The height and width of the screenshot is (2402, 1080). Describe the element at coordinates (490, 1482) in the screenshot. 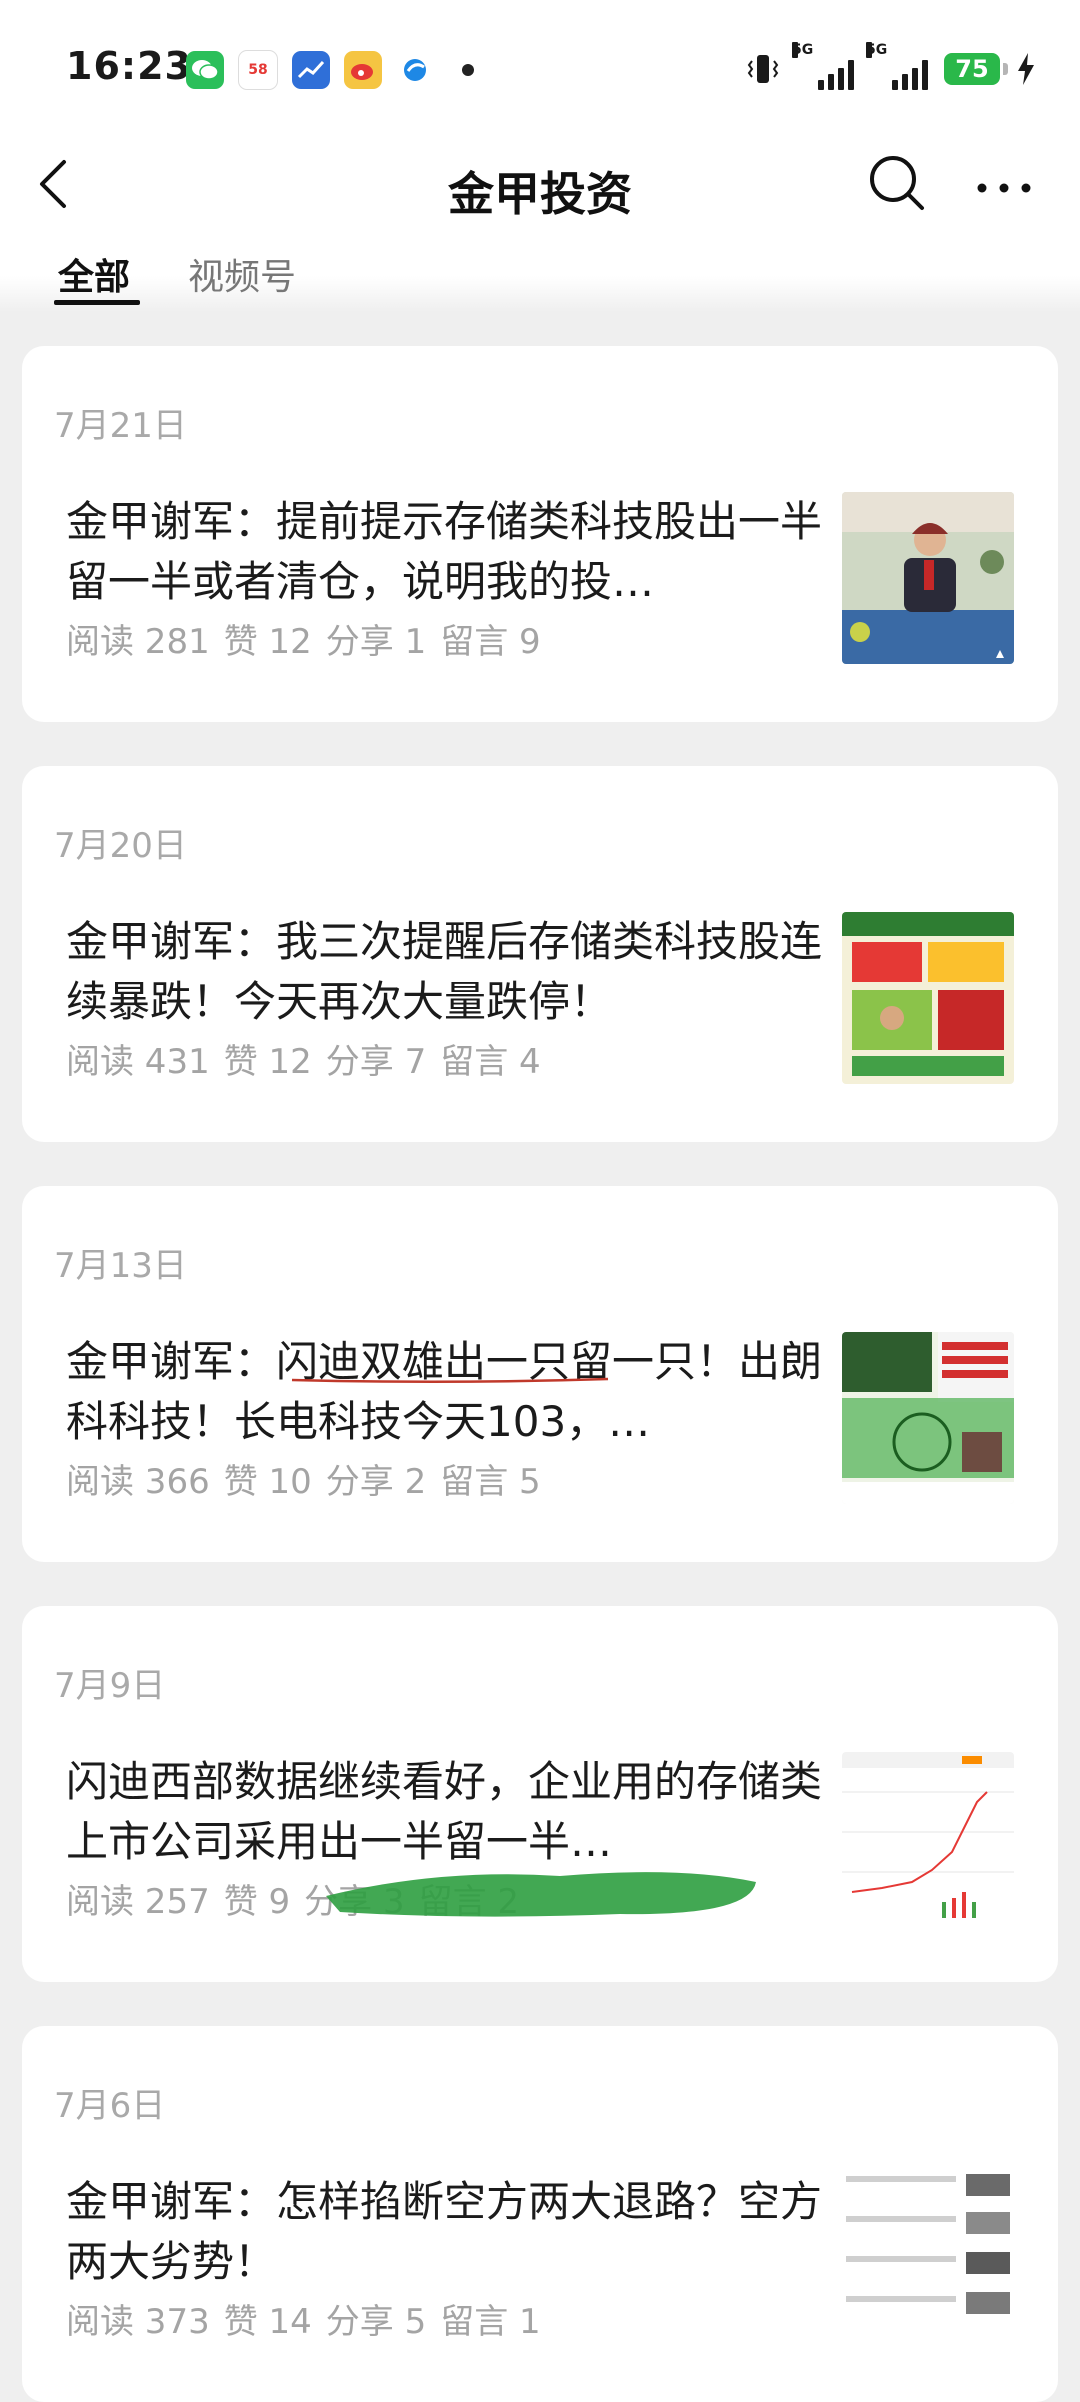

I see `comment-count: 留言 5` at that location.